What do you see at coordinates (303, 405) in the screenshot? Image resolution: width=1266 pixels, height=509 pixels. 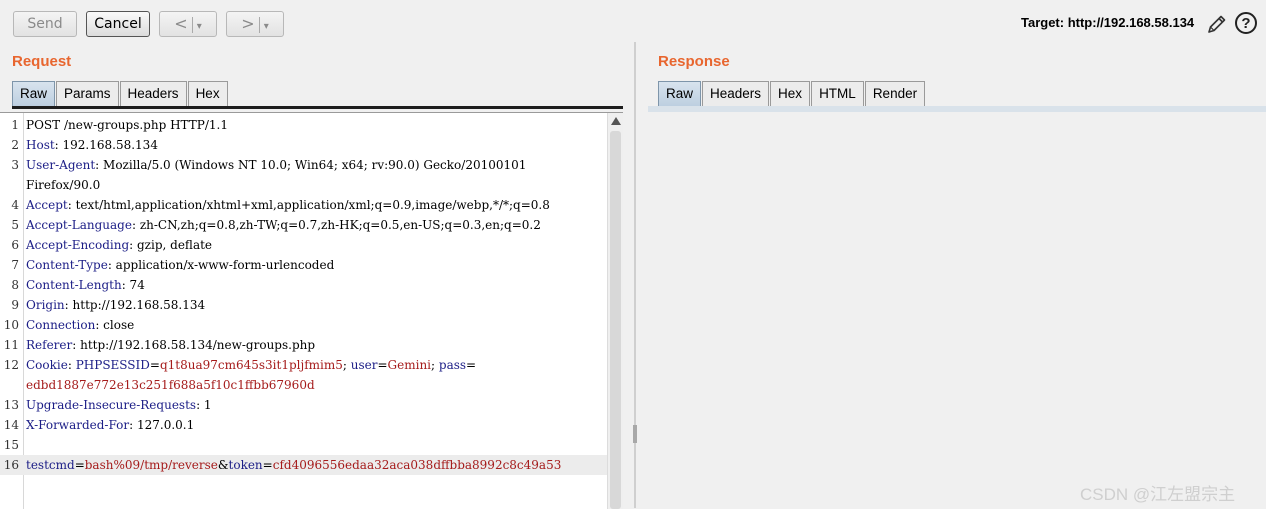 I see `code-line: 13 Upgrade-Insecure-Requests: 1` at bounding box center [303, 405].